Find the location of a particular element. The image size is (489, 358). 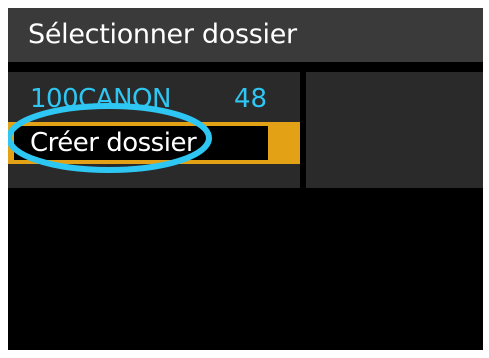

page-title: Sélectionner dossier is located at coordinates (162, 34).